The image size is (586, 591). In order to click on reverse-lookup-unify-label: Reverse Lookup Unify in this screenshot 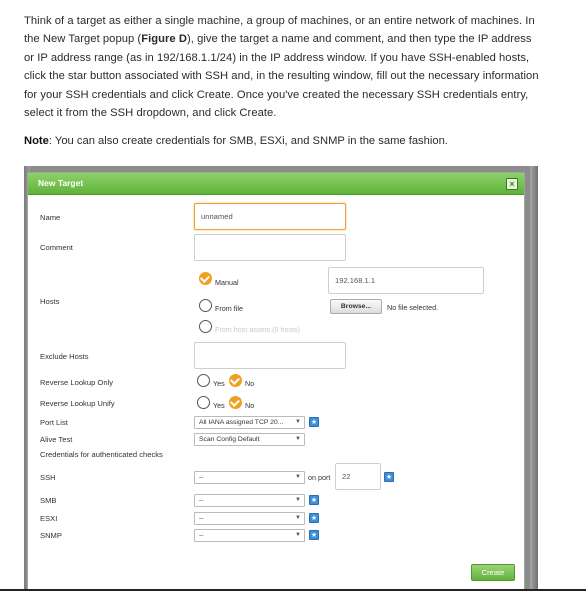, I will do `click(77, 403)`.